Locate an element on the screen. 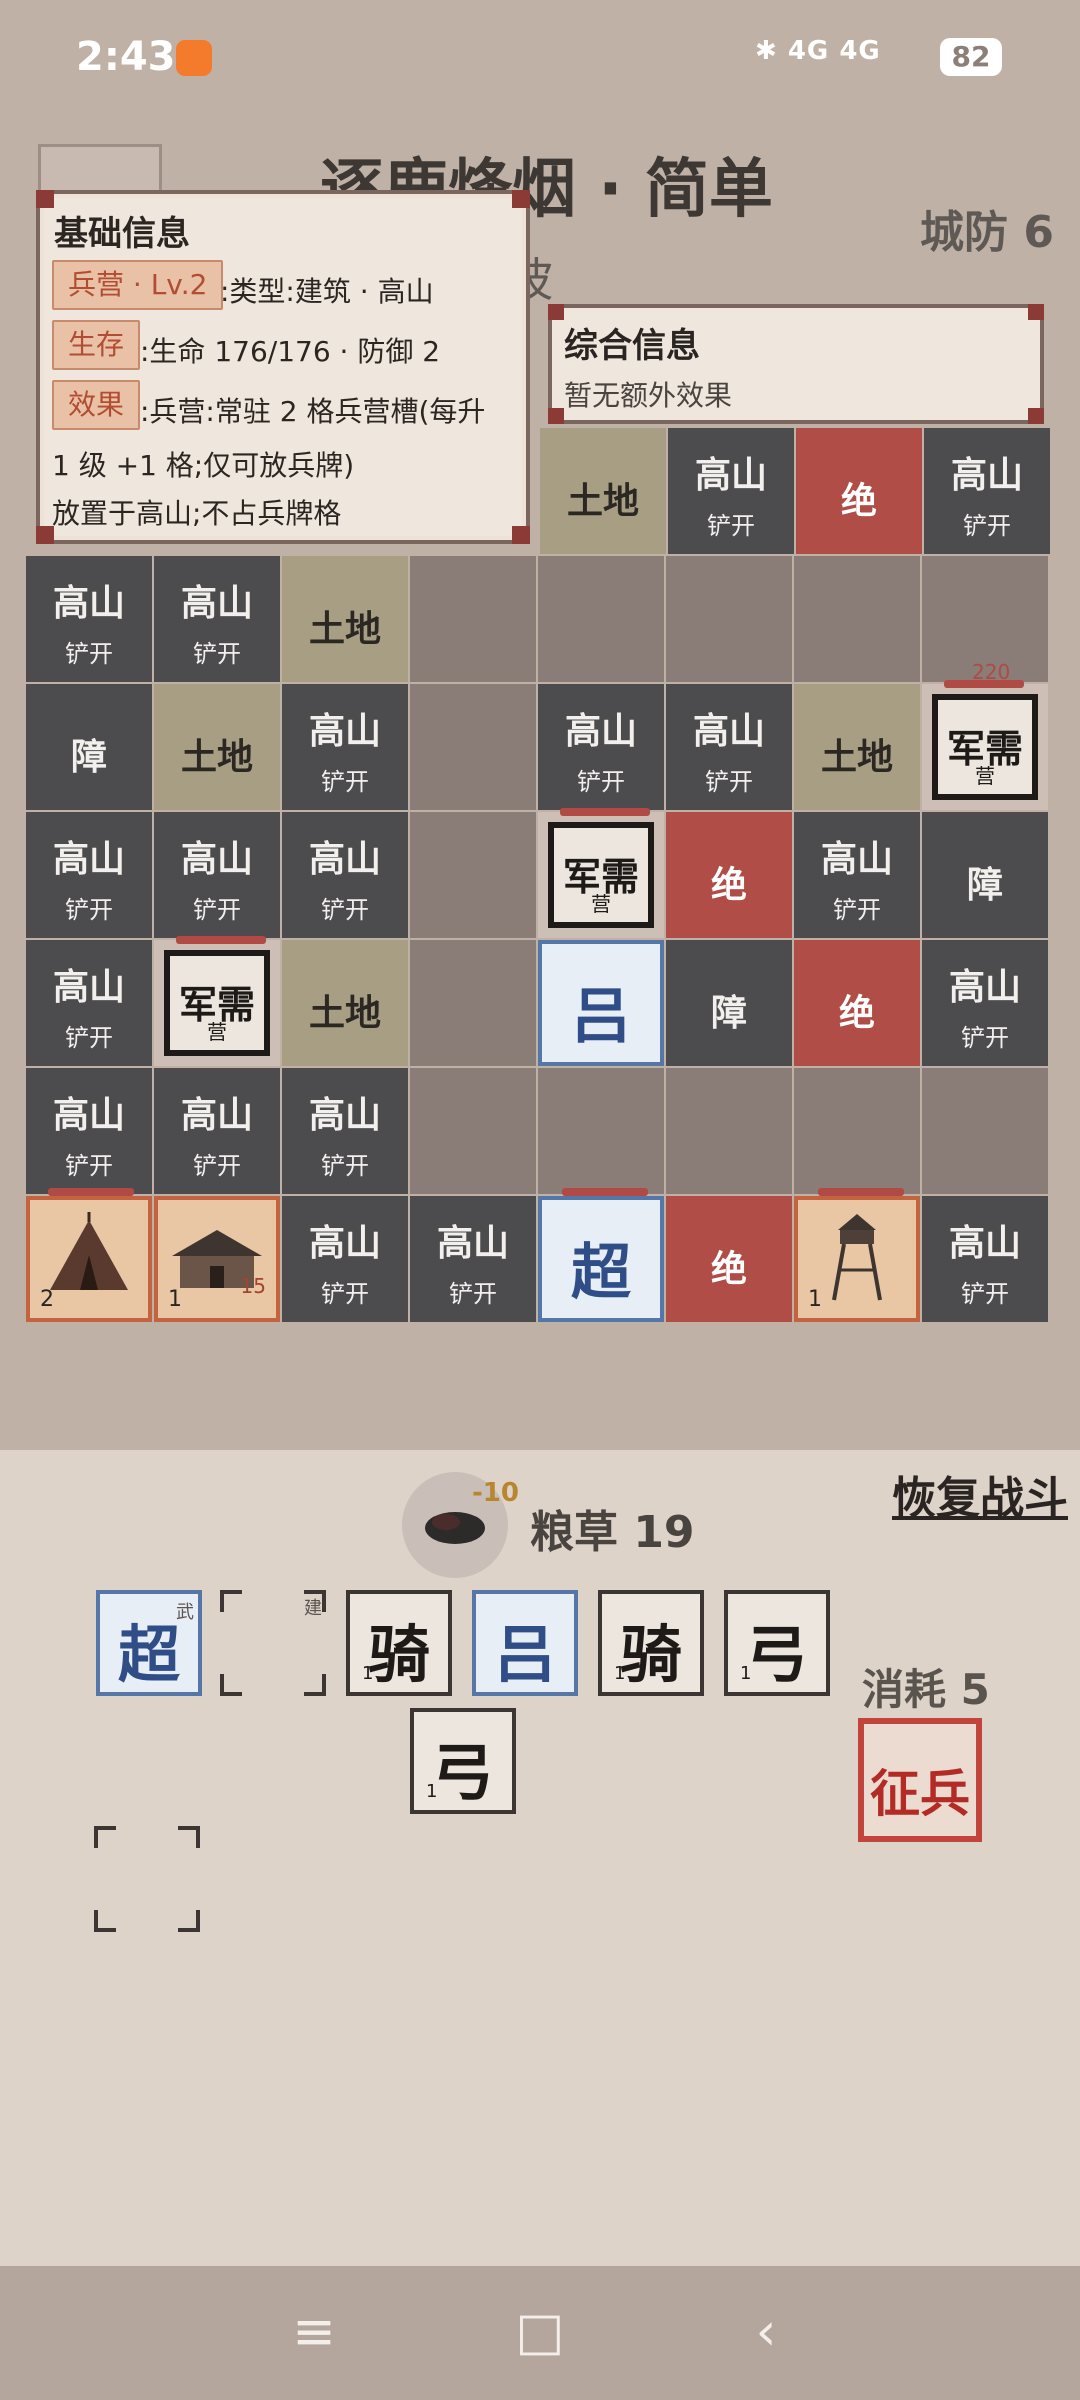 This screenshot has width=1080, height=2400. building-tag: 兵营 · Lv.2 is located at coordinates (138, 285).